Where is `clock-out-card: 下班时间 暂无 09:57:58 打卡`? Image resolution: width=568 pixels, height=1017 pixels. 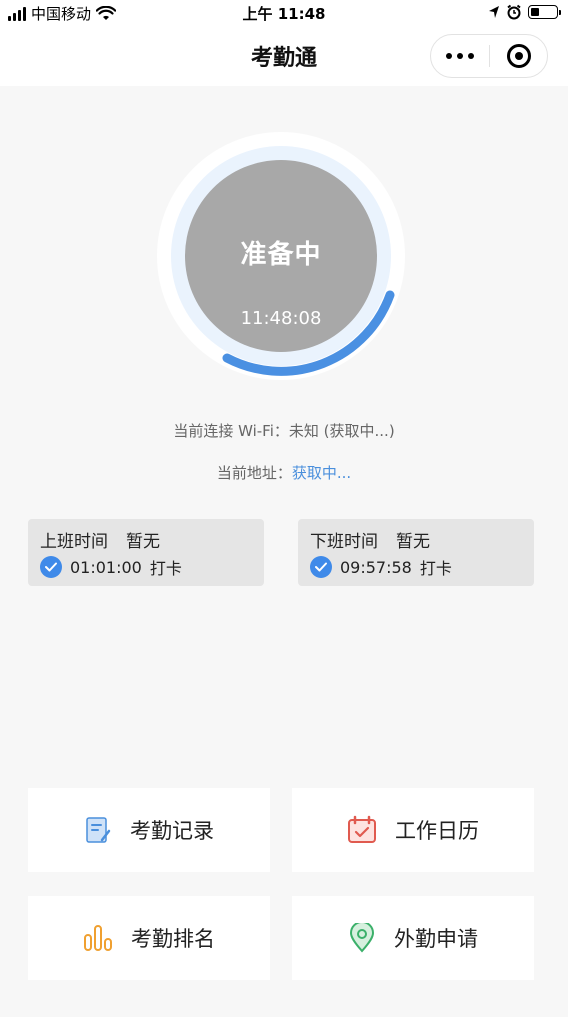
clock-out-card: 下班时间 暂无 09:57:58 打卡 is located at coordinates (416, 552).